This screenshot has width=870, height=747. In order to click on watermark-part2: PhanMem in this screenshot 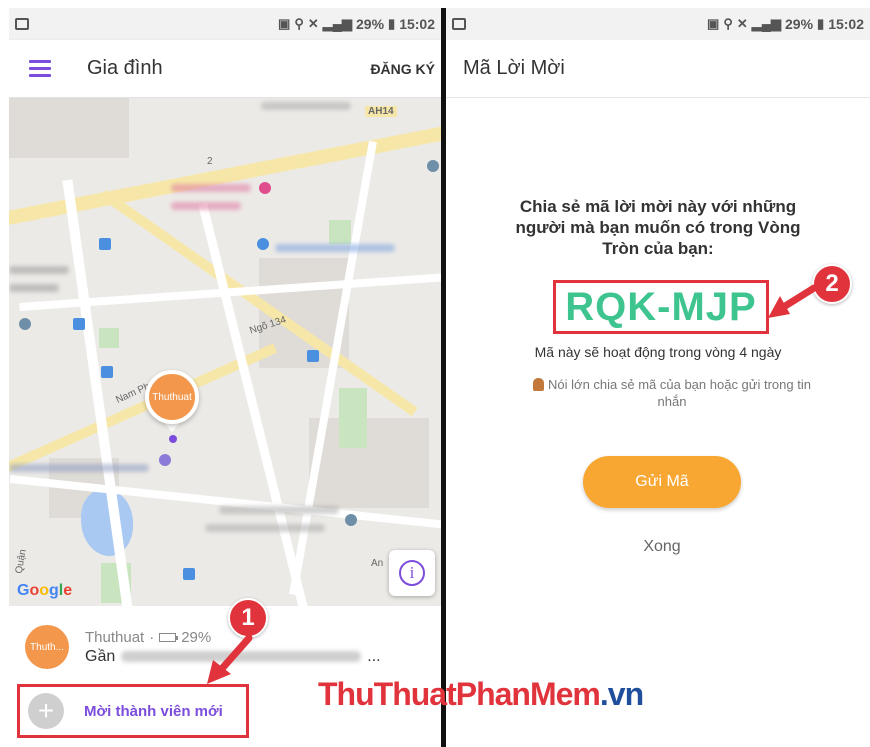, I will do `click(528, 694)`.